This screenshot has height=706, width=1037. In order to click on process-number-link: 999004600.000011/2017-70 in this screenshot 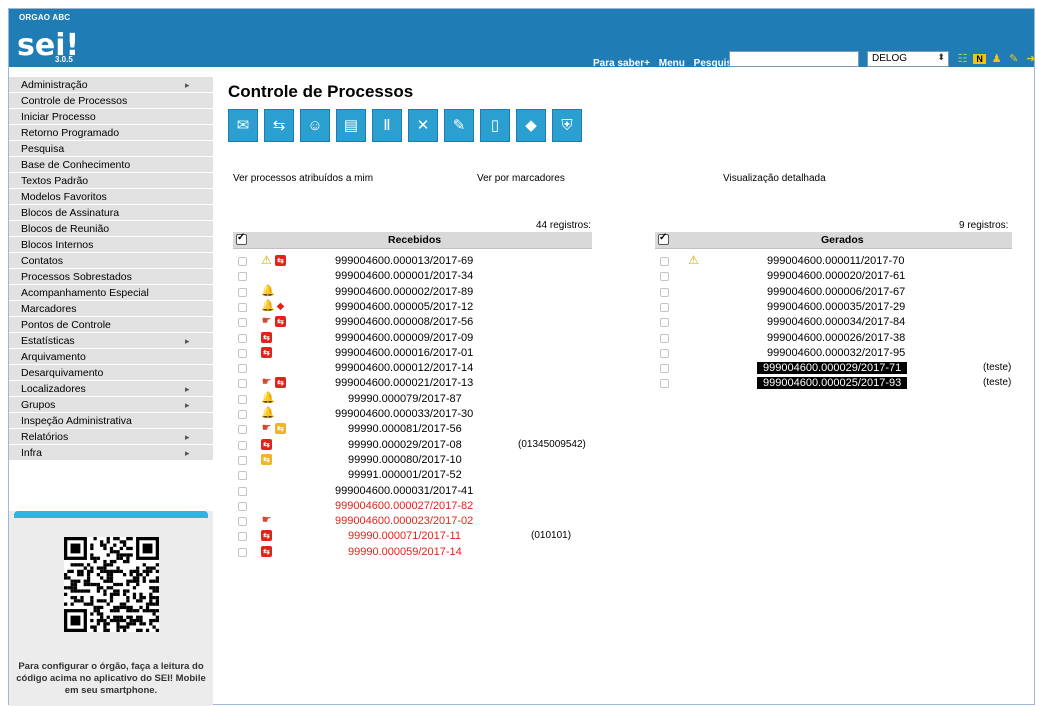, I will do `click(835, 261)`.